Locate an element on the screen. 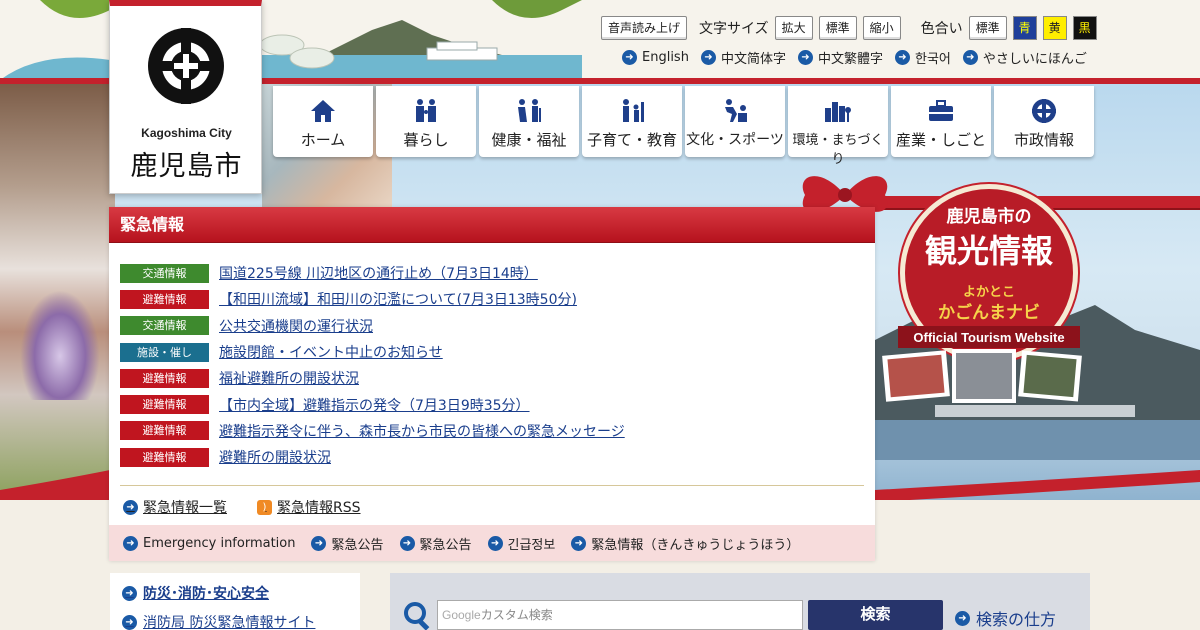 Image resolution: width=1200 pixels, height=630 pixels. lang-link-korean: ➜ 한국어 is located at coordinates (922, 57).